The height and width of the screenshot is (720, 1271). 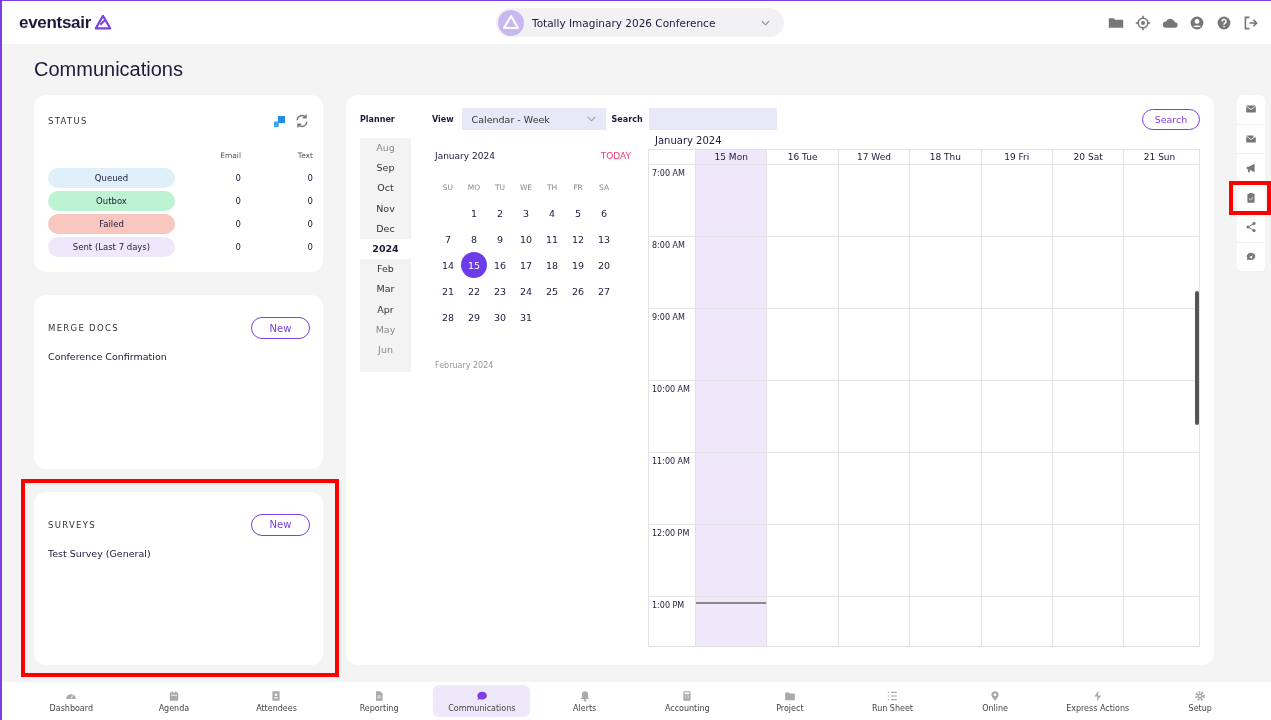 What do you see at coordinates (179, 553) in the screenshot?
I see `list-item: Test Survey (General)` at bounding box center [179, 553].